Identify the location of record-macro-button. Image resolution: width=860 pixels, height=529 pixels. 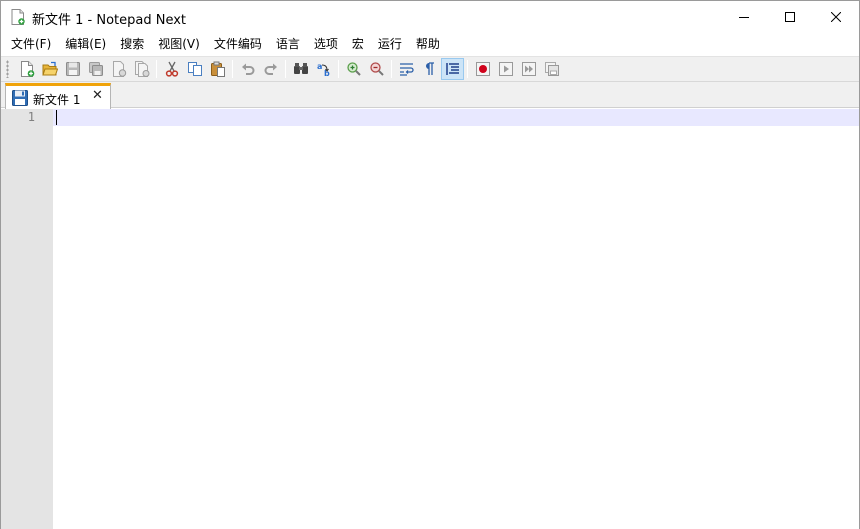
(482, 69).